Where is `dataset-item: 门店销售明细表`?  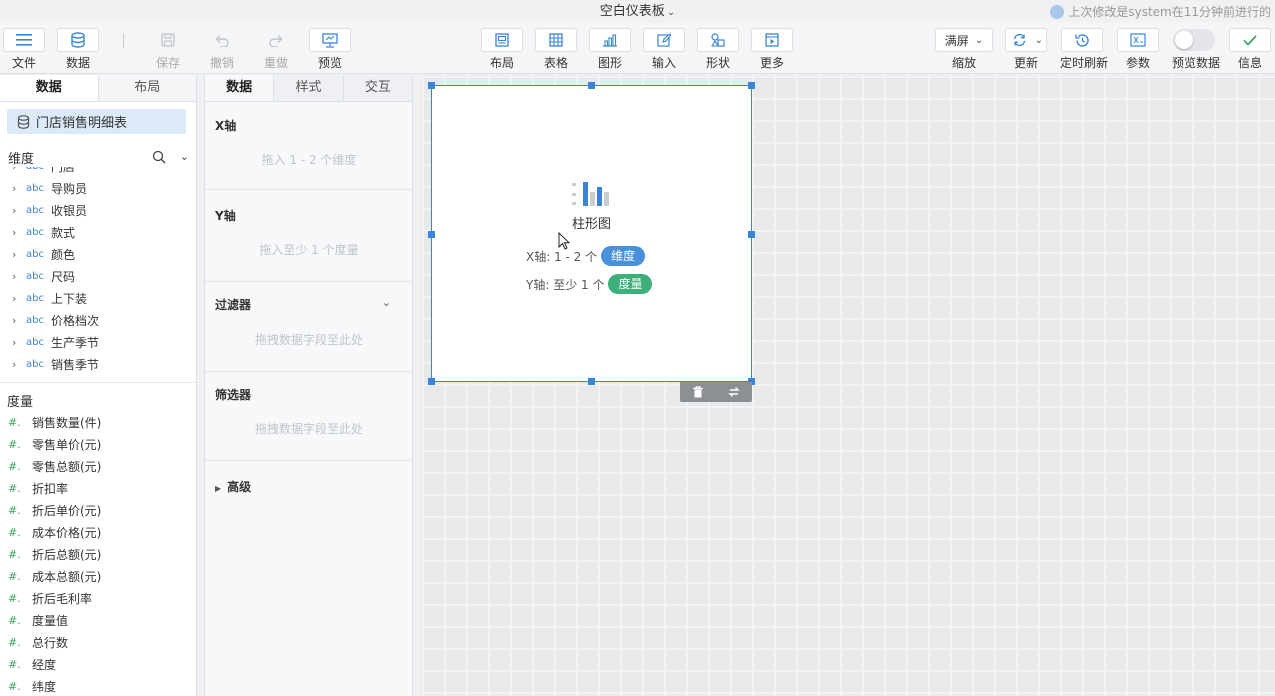
dataset-item: 门店销售明细表 is located at coordinates (96, 121).